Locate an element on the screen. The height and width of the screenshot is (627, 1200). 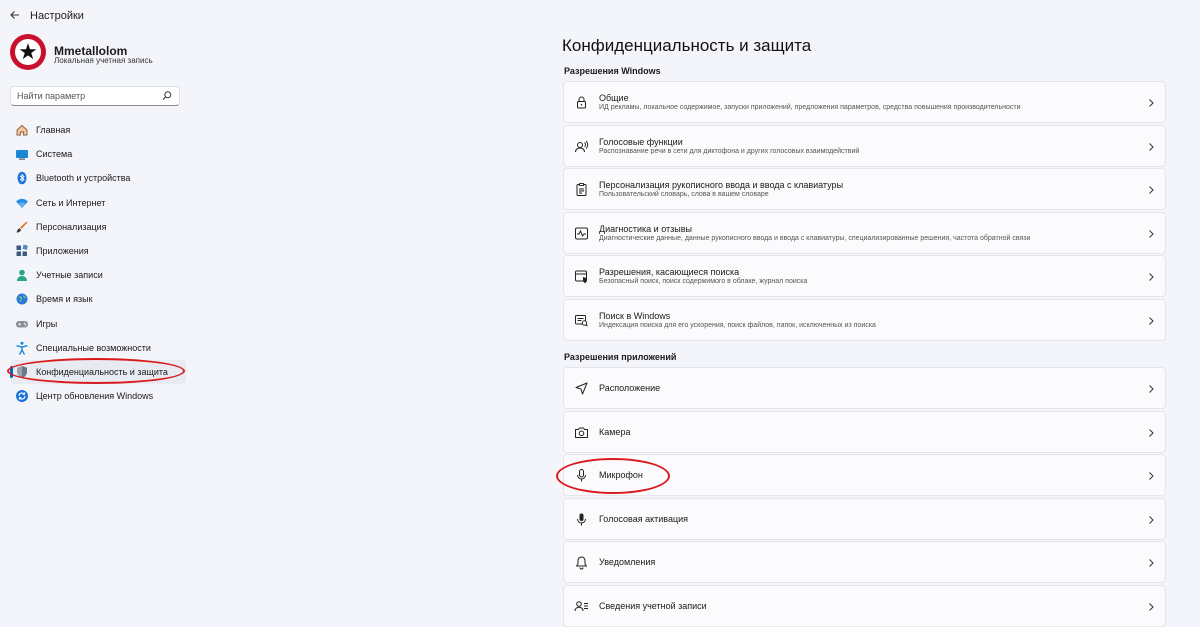
setting-card-voice-activation: Голосовая активация is located at coordinates (864, 519).